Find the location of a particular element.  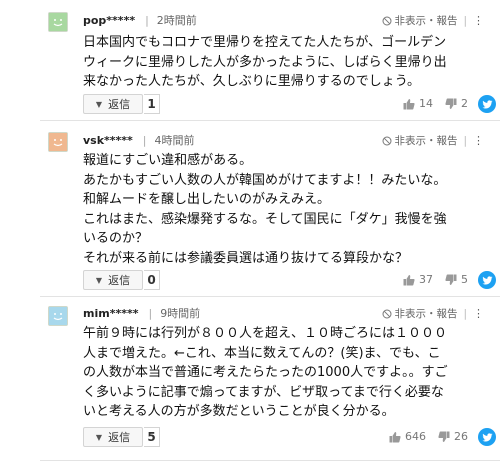

comment-meta: pop***** | 2時間前 is located at coordinates (140, 21).